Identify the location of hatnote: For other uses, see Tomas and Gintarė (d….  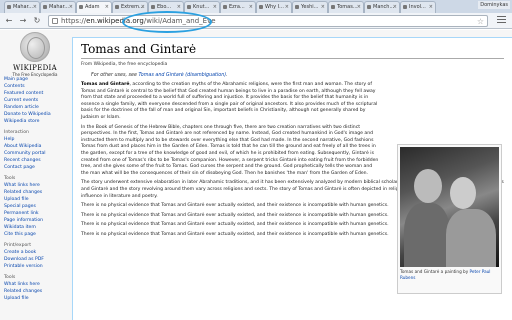
(297, 75).